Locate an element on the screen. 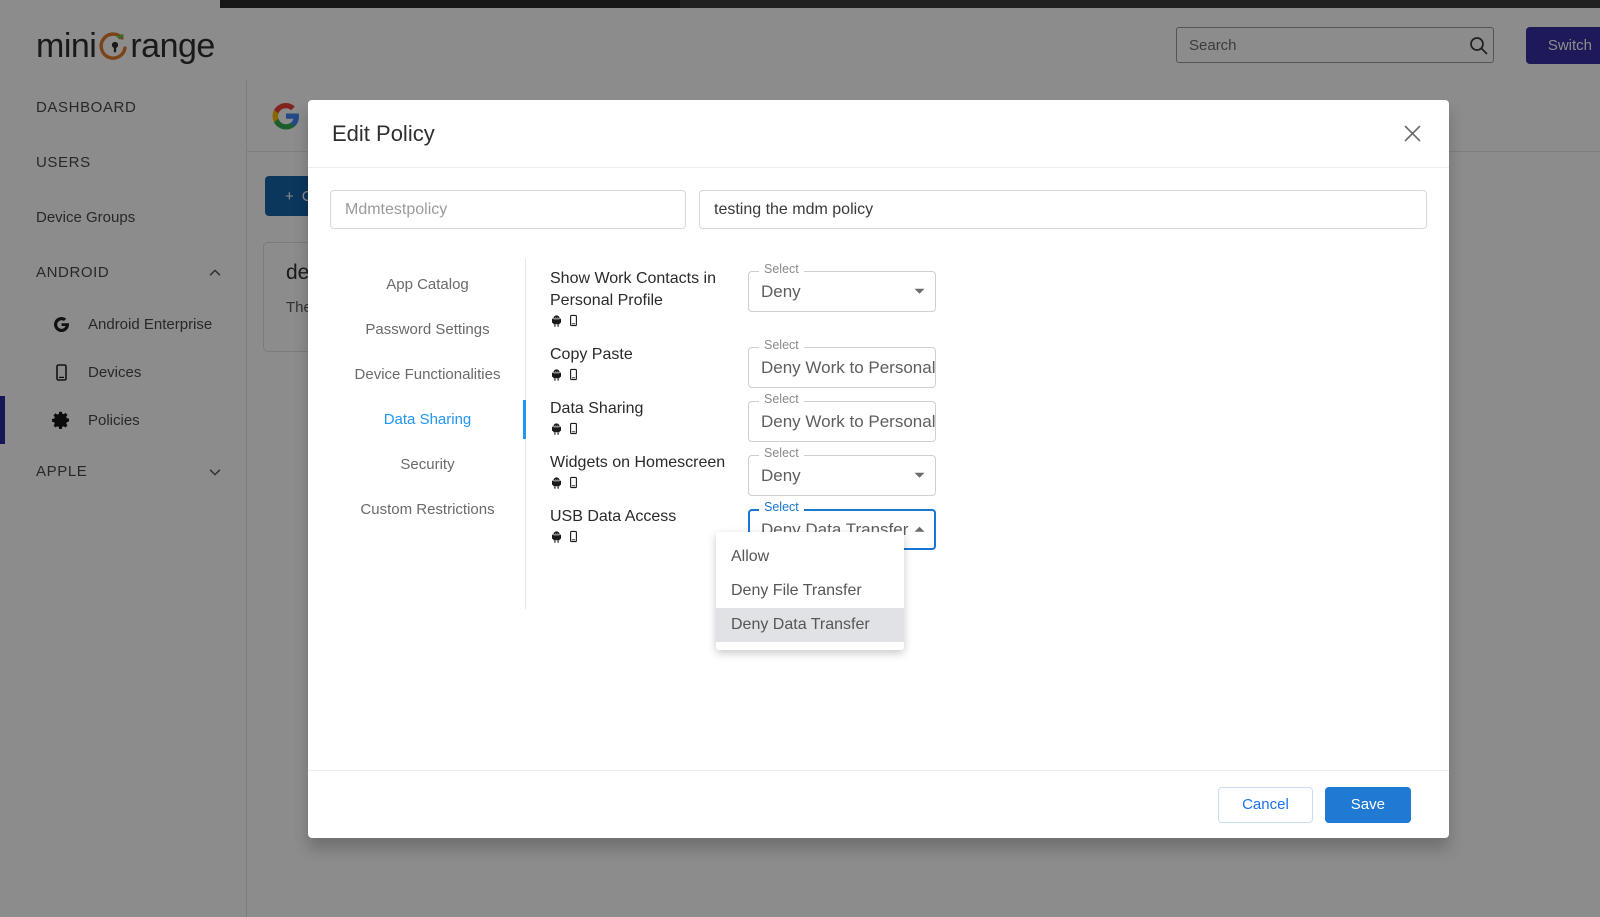  tab-label: Security is located at coordinates (427, 464).